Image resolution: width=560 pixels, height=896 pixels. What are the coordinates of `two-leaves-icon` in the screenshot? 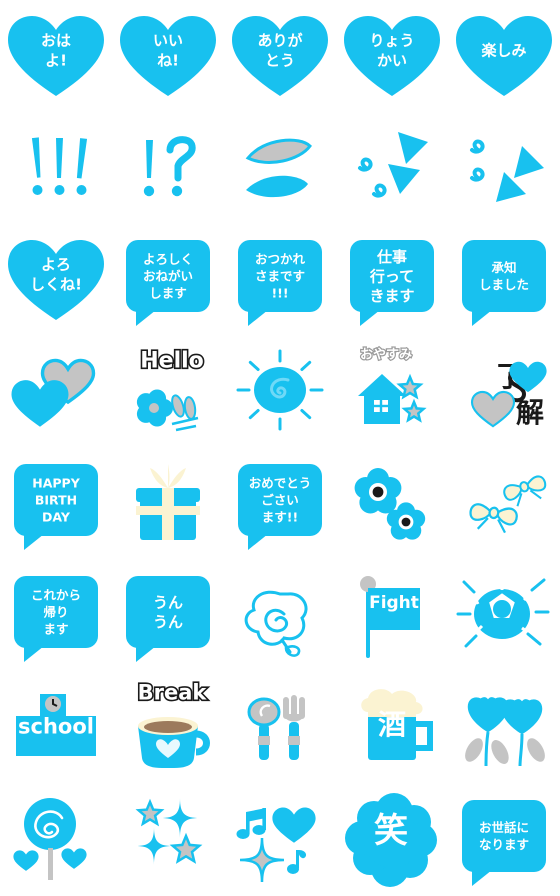 It's located at (278, 168).